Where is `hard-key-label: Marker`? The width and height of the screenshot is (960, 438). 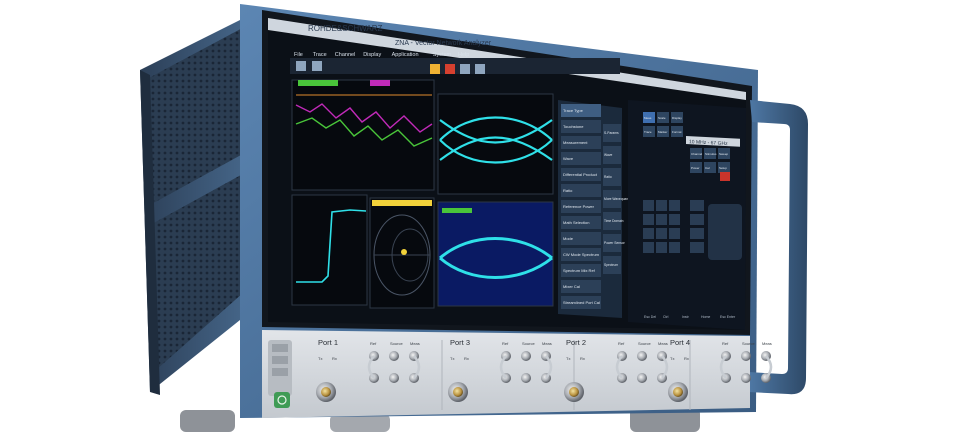 hard-key-label: Marker is located at coordinates (662, 132).